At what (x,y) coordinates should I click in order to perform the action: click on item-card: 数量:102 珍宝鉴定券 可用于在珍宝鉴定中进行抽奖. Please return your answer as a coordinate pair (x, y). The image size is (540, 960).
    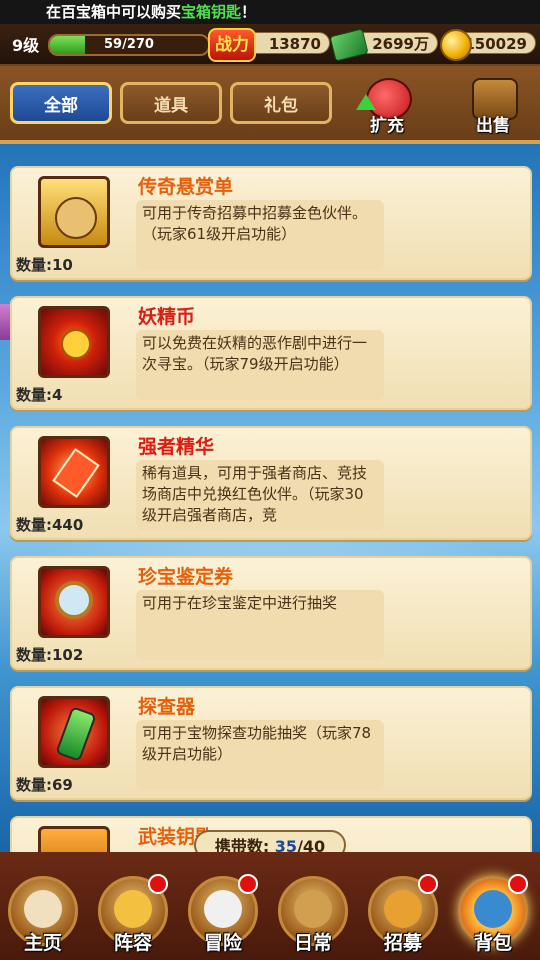
    Looking at the image, I should click on (271, 613).